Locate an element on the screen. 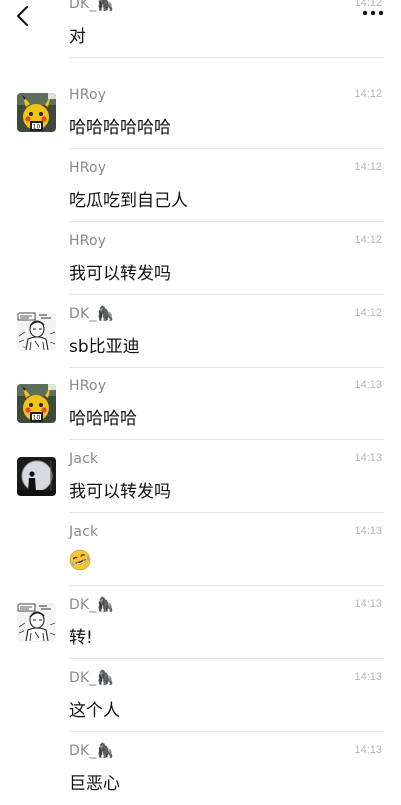  back-button is located at coordinates (23, 17).